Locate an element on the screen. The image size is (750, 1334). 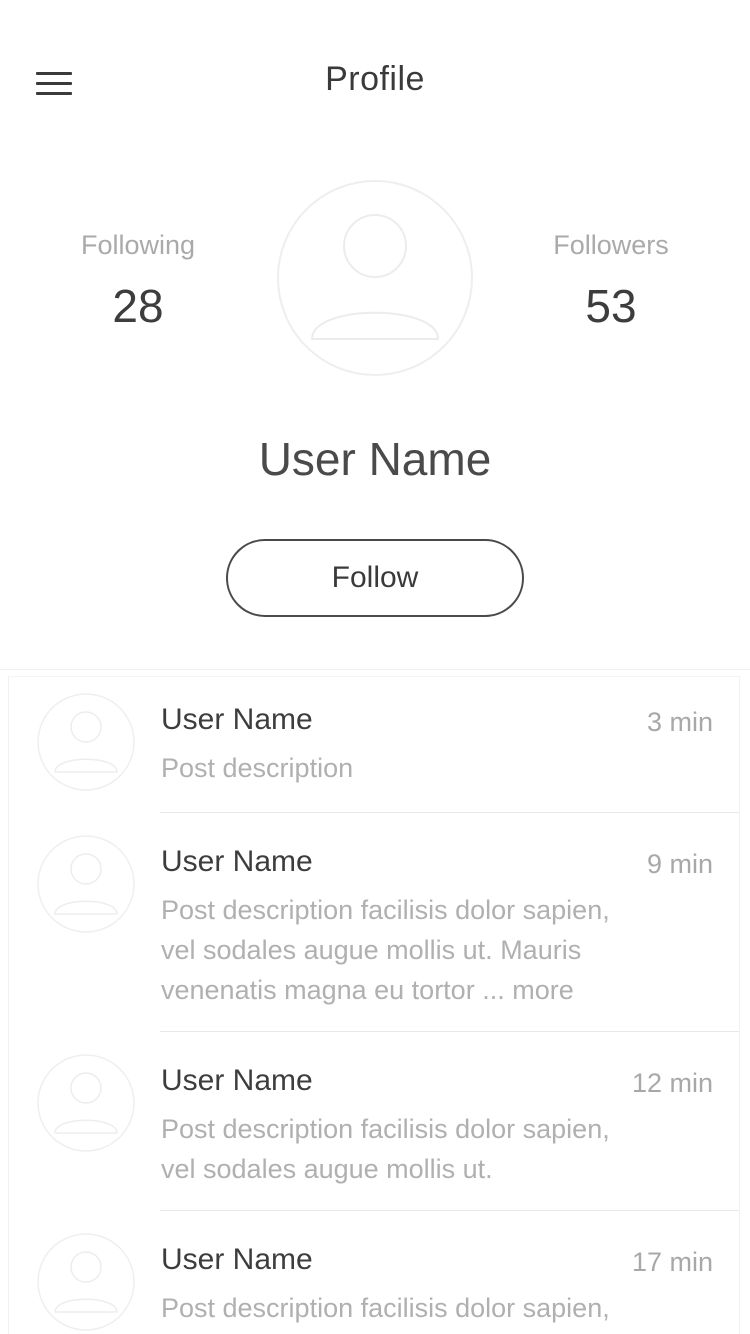
following-label: Following is located at coordinates (138, 245).